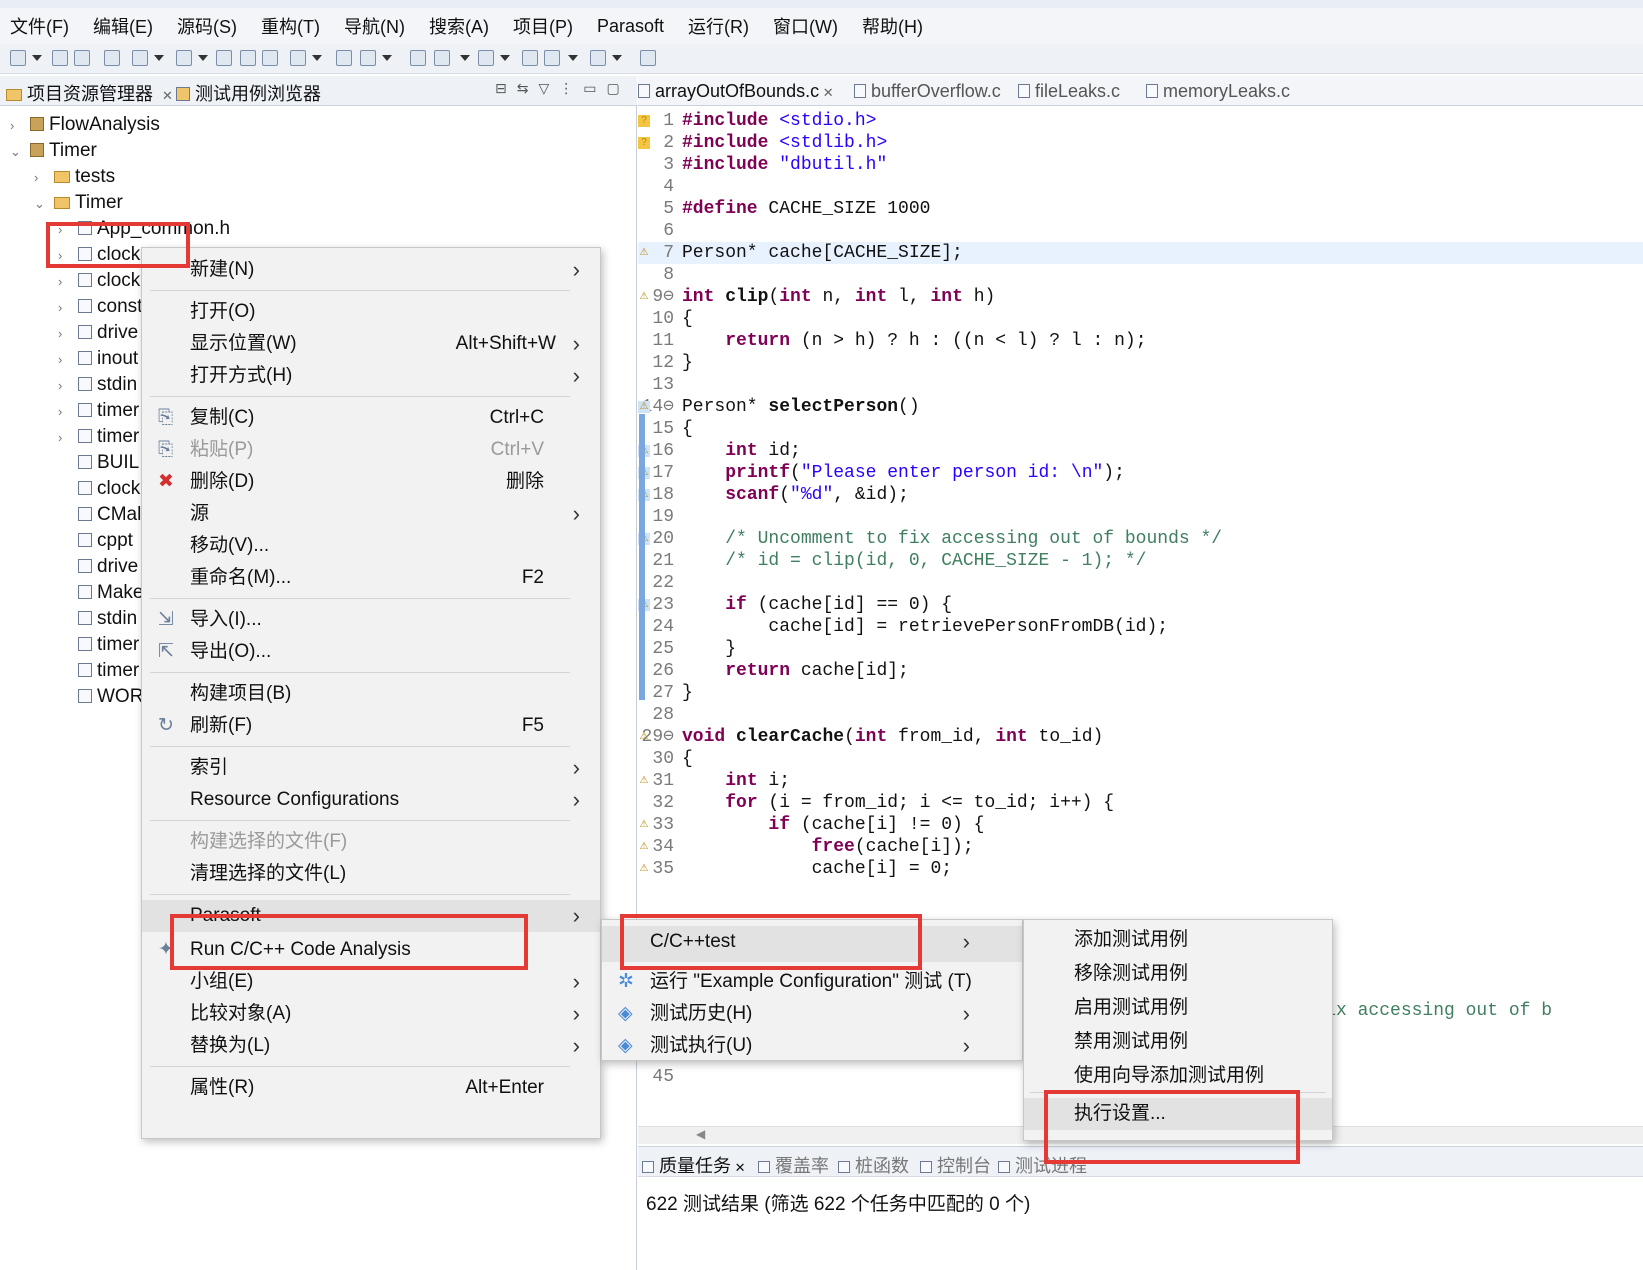 This screenshot has height=1270, width=1643. I want to click on cpptest-menu-item-item: 启用测试用例, so click(1178, 1008).